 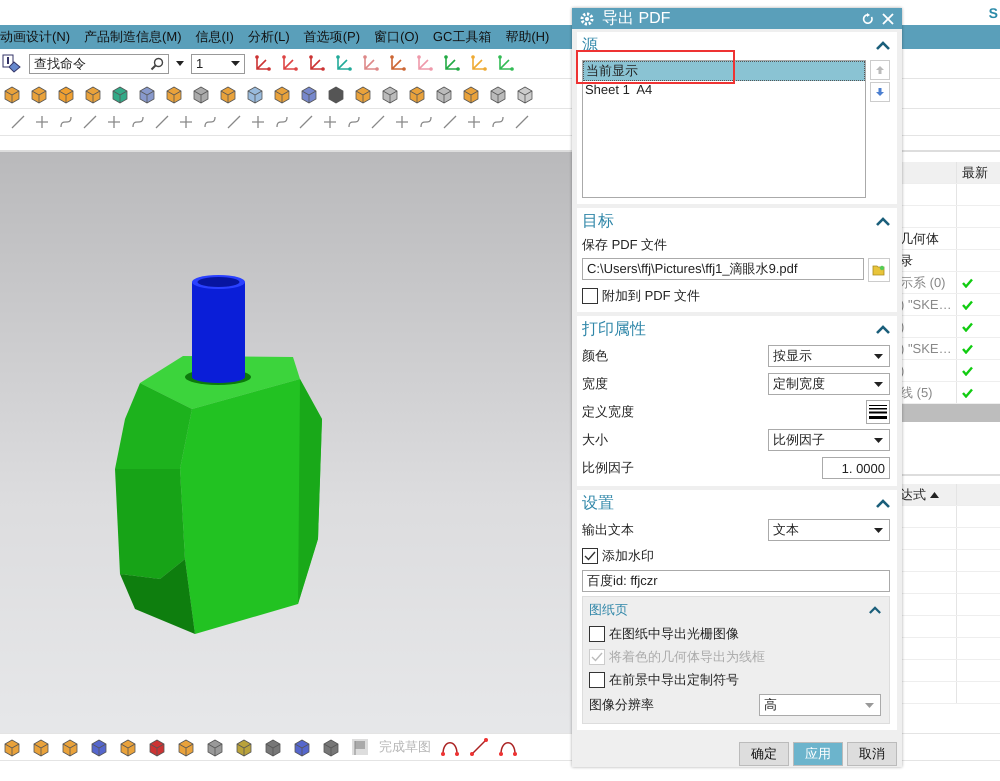 I want to click on reset-icon, so click(x=868, y=18).